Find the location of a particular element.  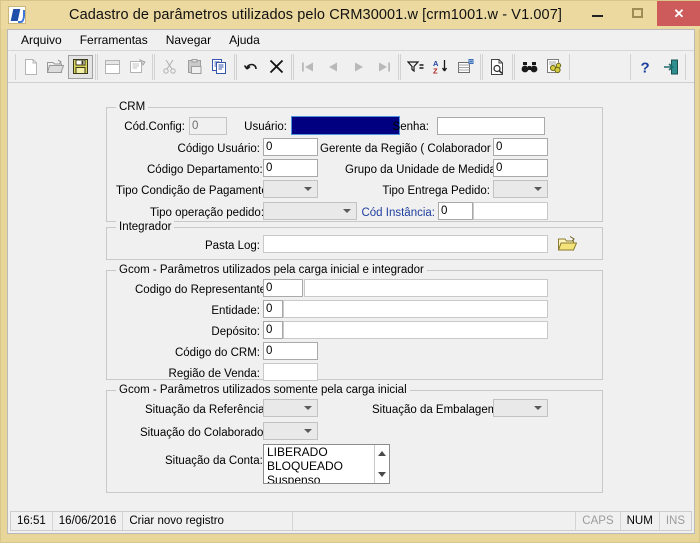

senha-label: Senha: is located at coordinates (410, 127).